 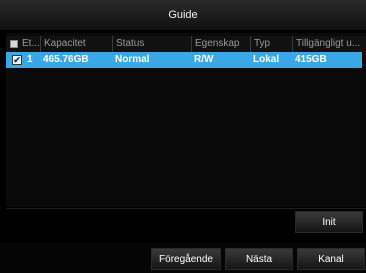 What do you see at coordinates (132, 59) in the screenshot?
I see `row-status: Normal` at bounding box center [132, 59].